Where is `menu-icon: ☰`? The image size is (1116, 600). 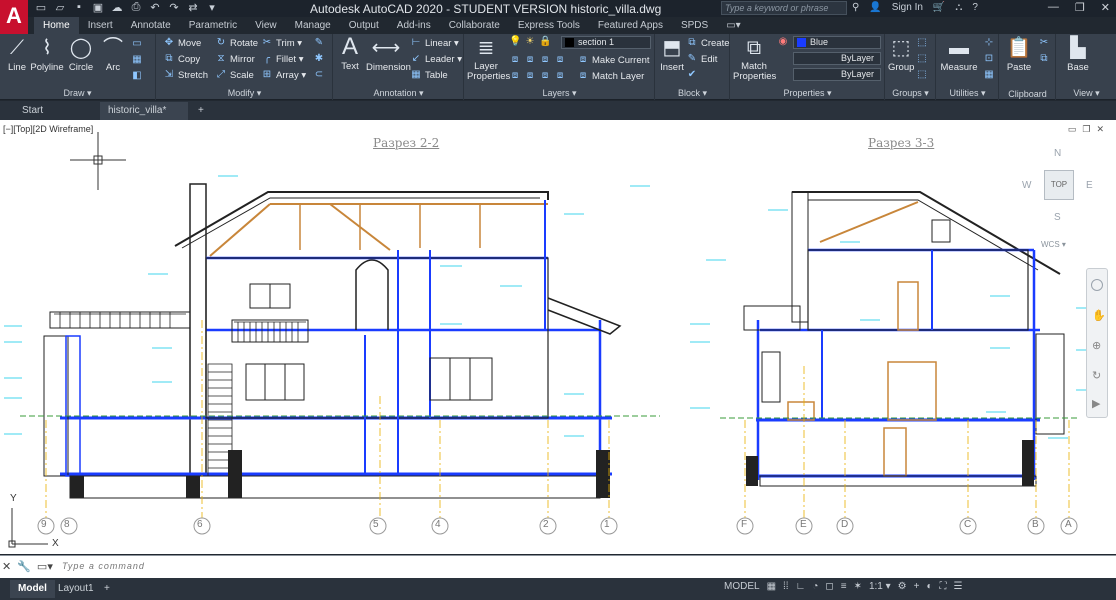 menu-icon: ☰ is located at coordinates (958, 586).